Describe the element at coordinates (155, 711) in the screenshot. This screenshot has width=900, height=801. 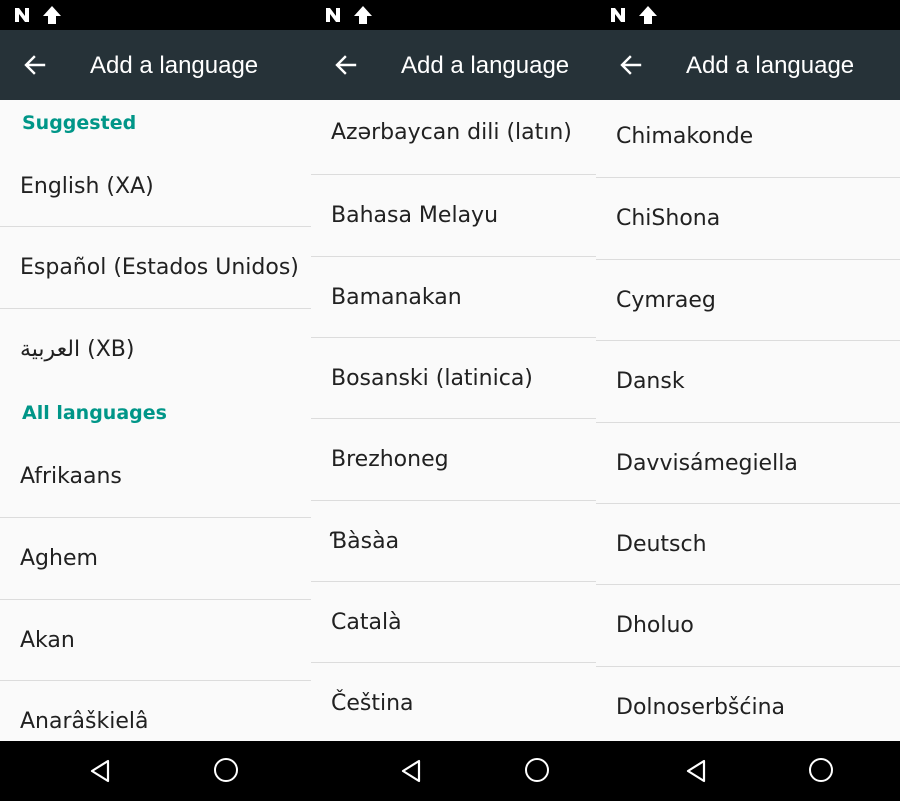
I see `language-item: Anarâškielâ` at that location.